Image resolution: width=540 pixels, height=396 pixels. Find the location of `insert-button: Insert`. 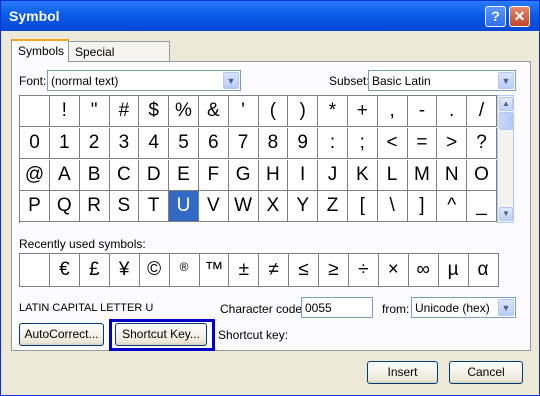

insert-button: Insert is located at coordinates (402, 372).